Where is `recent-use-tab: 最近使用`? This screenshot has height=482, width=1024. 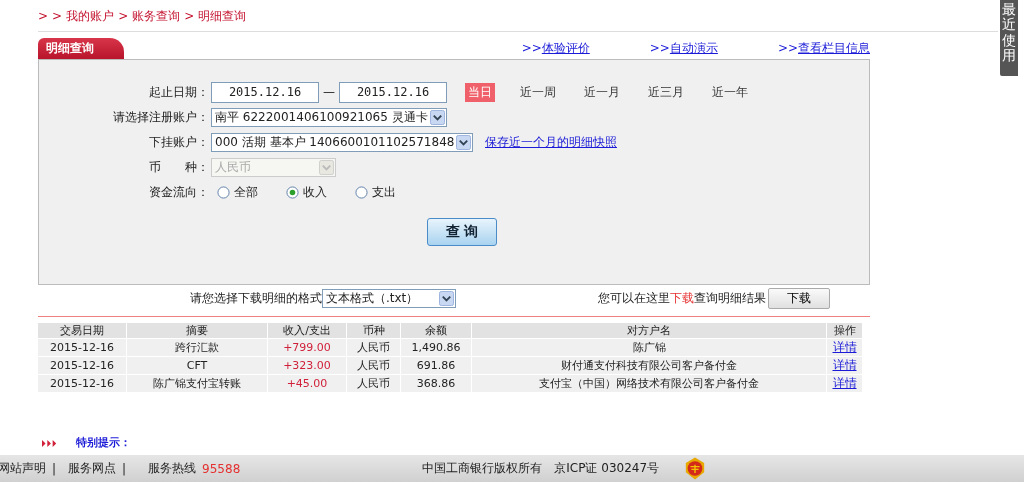
recent-use-tab: 最近使用 is located at coordinates (1009, 38).